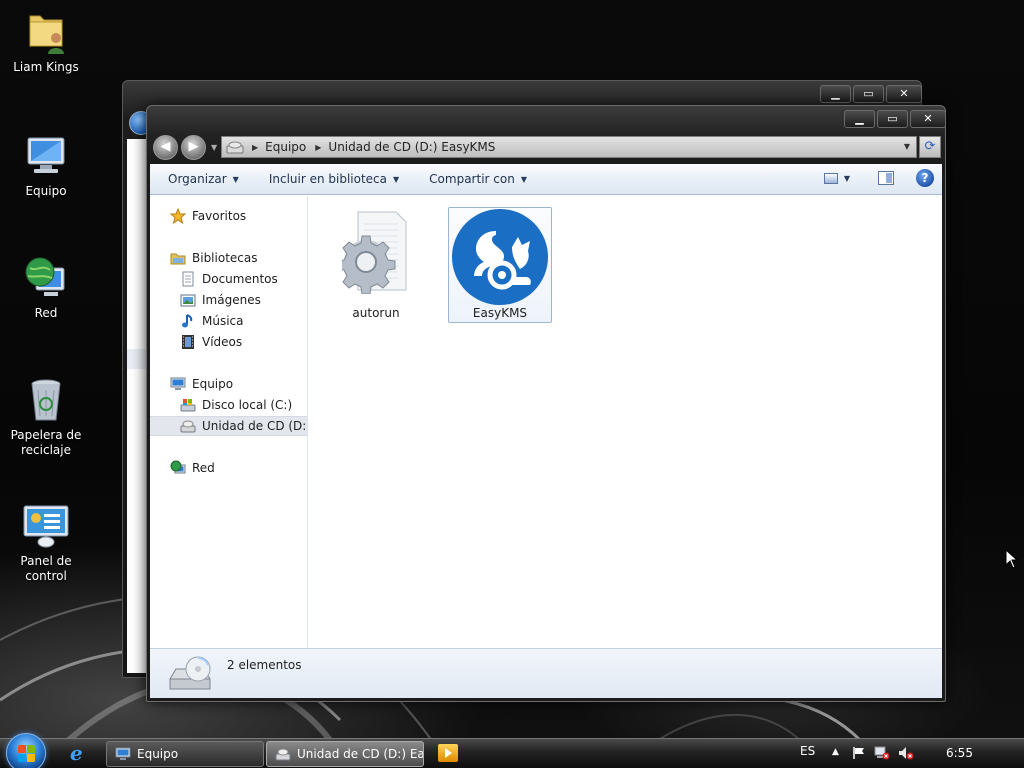 Image resolution: width=1024 pixels, height=768 pixels. I want to click on organize-menu-button: Organizar ▼, so click(203, 179).